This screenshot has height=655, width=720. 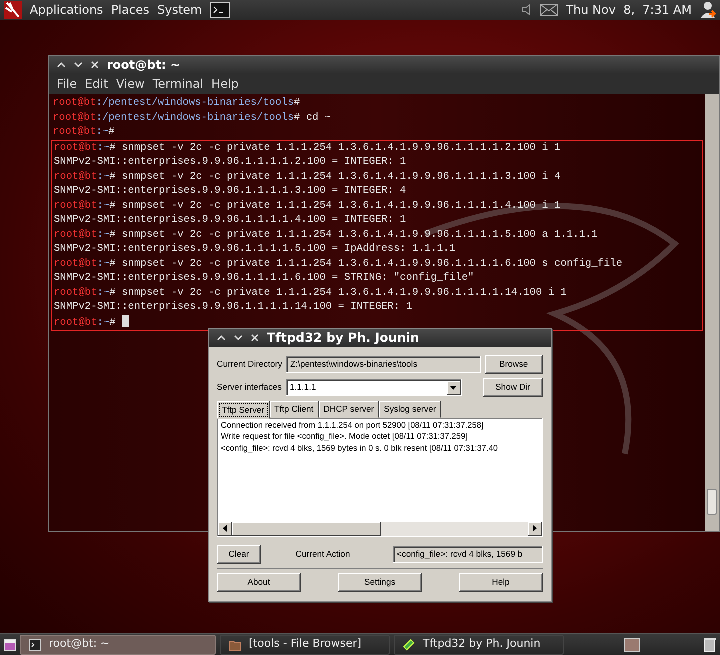 What do you see at coordinates (13, 10) in the screenshot?
I see `dragon-logo-icon` at bounding box center [13, 10].